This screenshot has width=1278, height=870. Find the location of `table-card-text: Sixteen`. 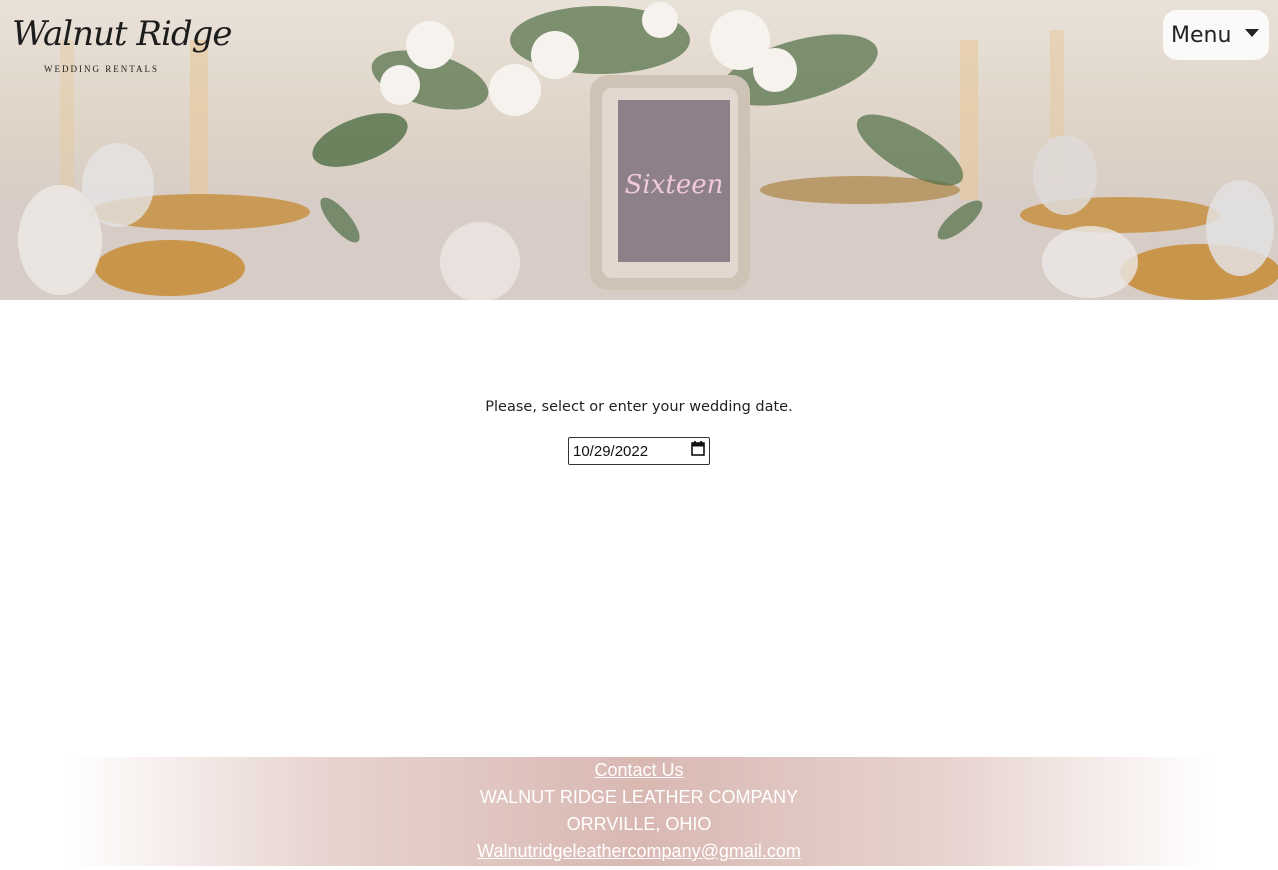

table-card-text: Sixteen is located at coordinates (674, 185).